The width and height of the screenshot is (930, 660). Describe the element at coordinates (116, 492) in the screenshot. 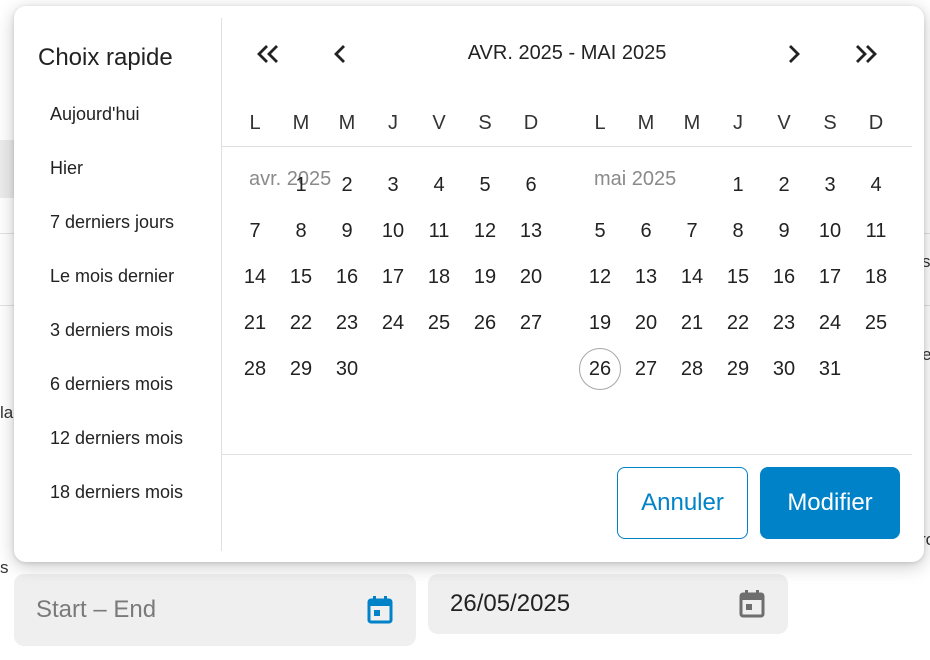

I see `quick-item-last-18-months: 18 derniers mois` at that location.